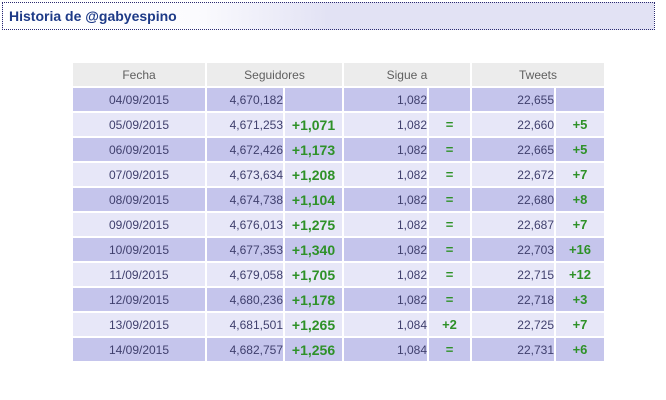 Image resolution: width=666 pixels, height=400 pixels. Describe the element at coordinates (139, 99) in the screenshot. I see `cell-fecha: 04/09/2015` at that location.